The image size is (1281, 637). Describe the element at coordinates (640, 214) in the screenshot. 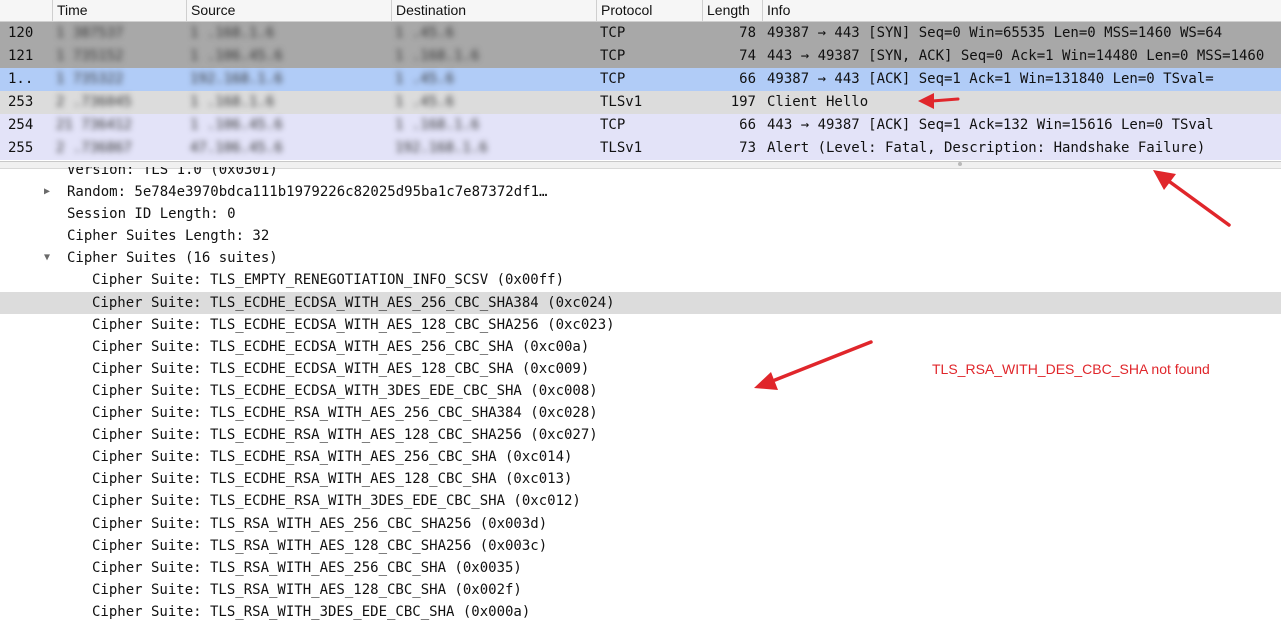

I see `detail-field: Session ID Length: 0` at that location.